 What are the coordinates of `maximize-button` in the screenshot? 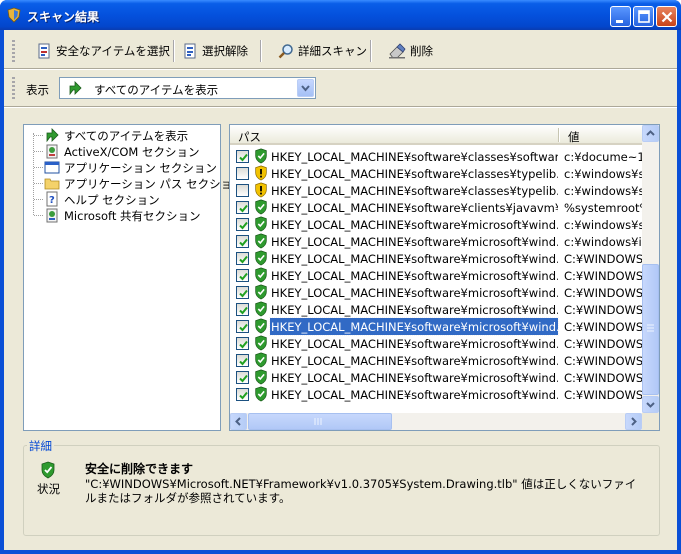 It's located at (643, 16).